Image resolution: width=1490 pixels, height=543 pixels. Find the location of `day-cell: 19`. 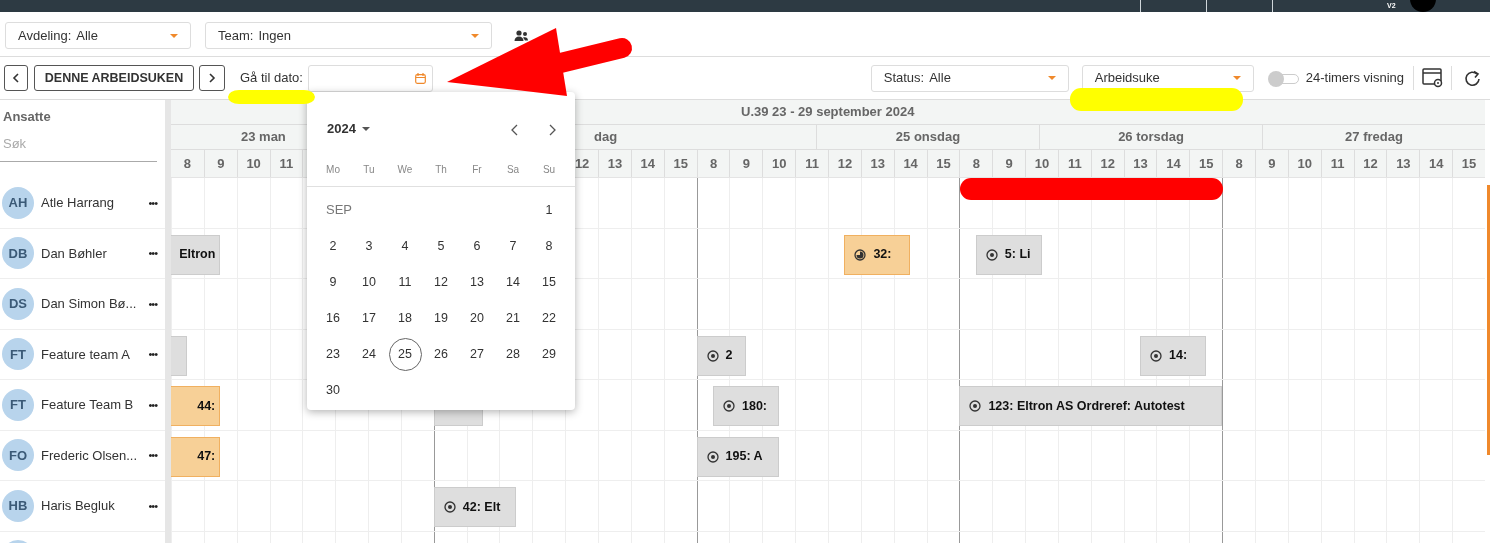

day-cell: 19 is located at coordinates (441, 318).